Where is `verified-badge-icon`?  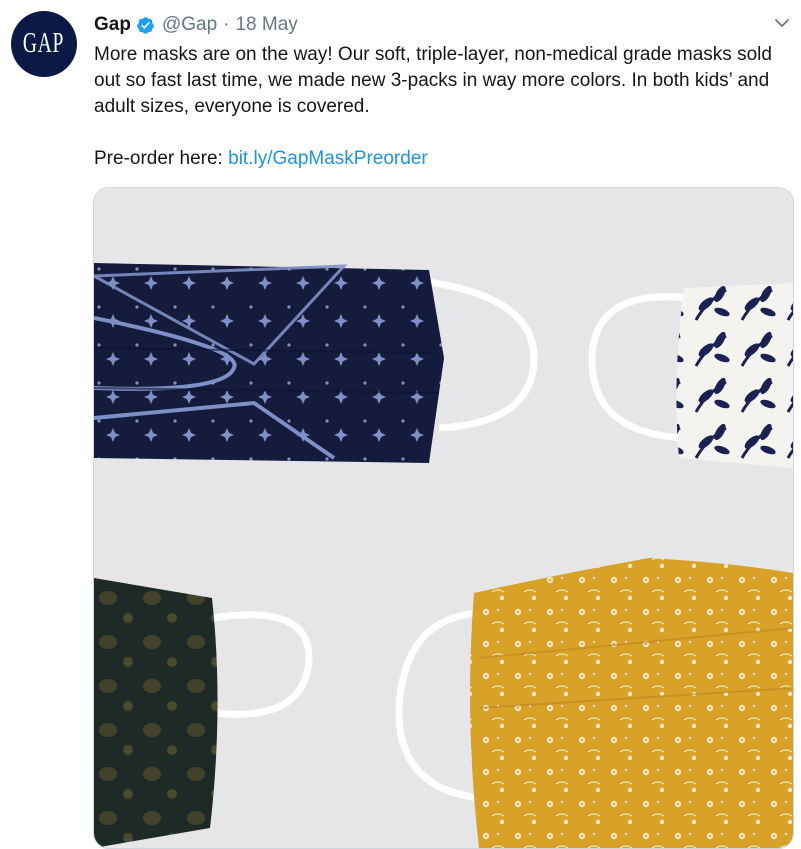
verified-badge-icon is located at coordinates (145, 25).